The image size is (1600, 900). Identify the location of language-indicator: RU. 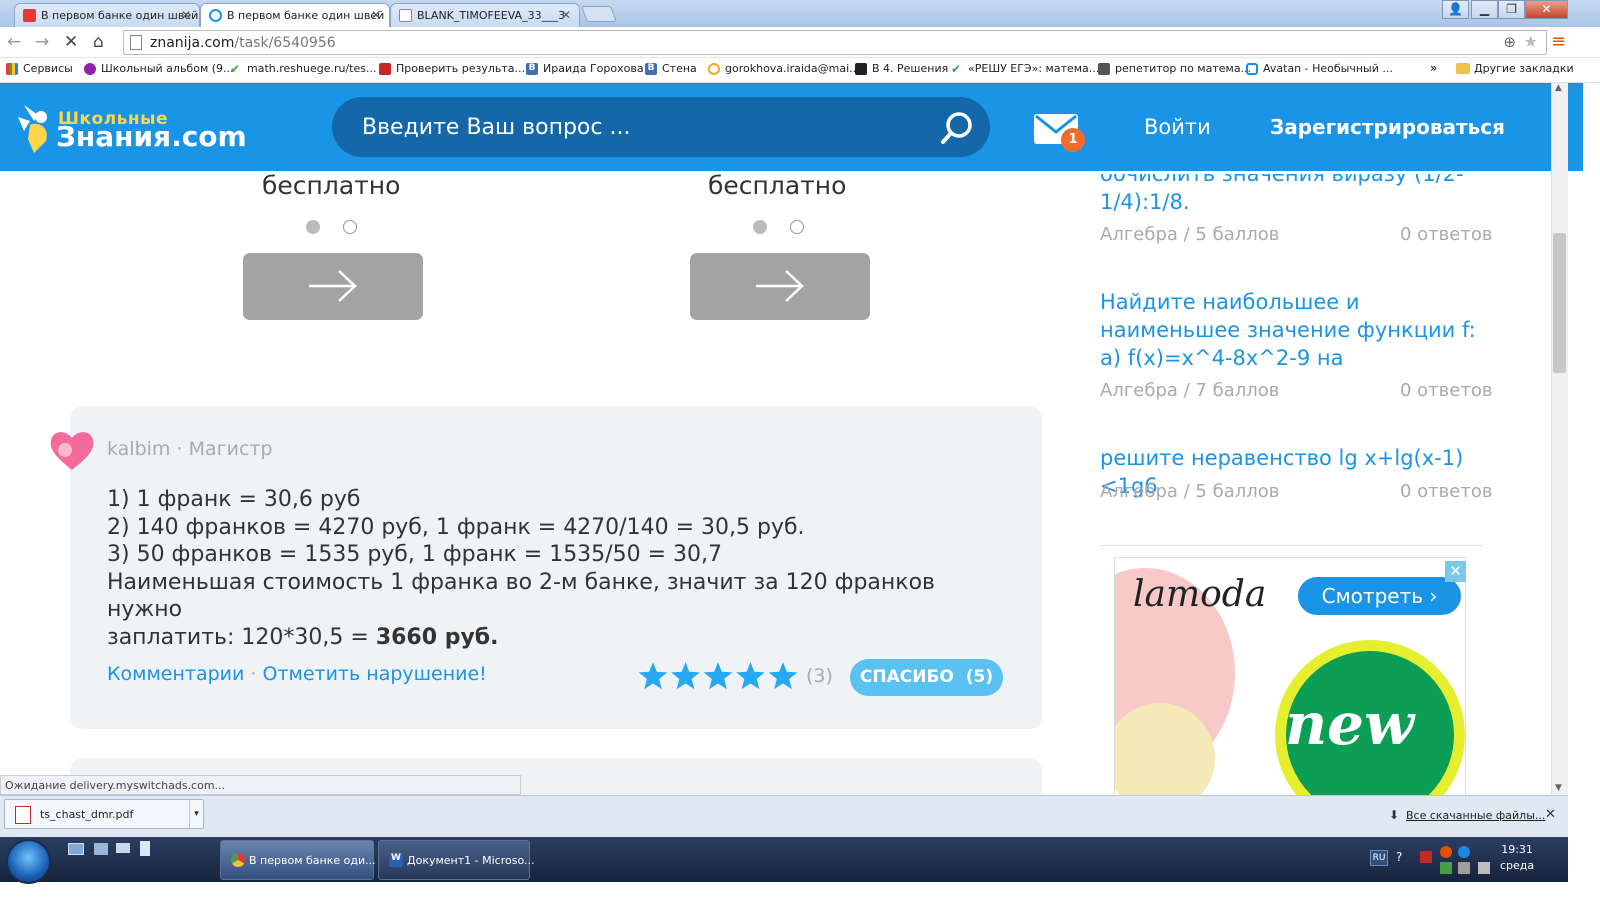
(1379, 858).